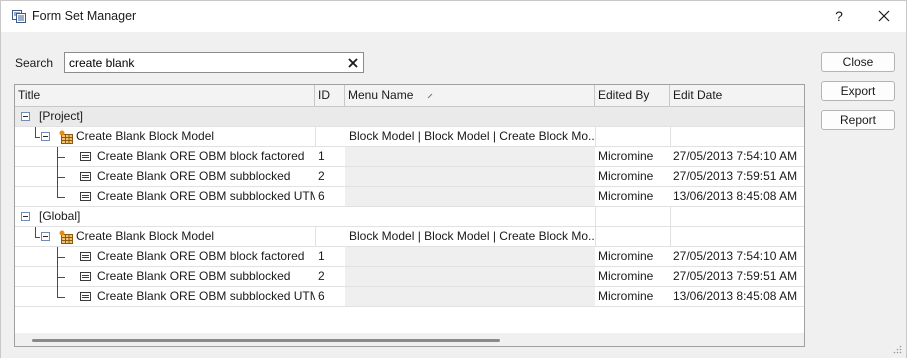 Image resolution: width=907 pixels, height=358 pixels. What do you see at coordinates (266, 340) in the screenshot?
I see `scrollbar-thumb` at bounding box center [266, 340].